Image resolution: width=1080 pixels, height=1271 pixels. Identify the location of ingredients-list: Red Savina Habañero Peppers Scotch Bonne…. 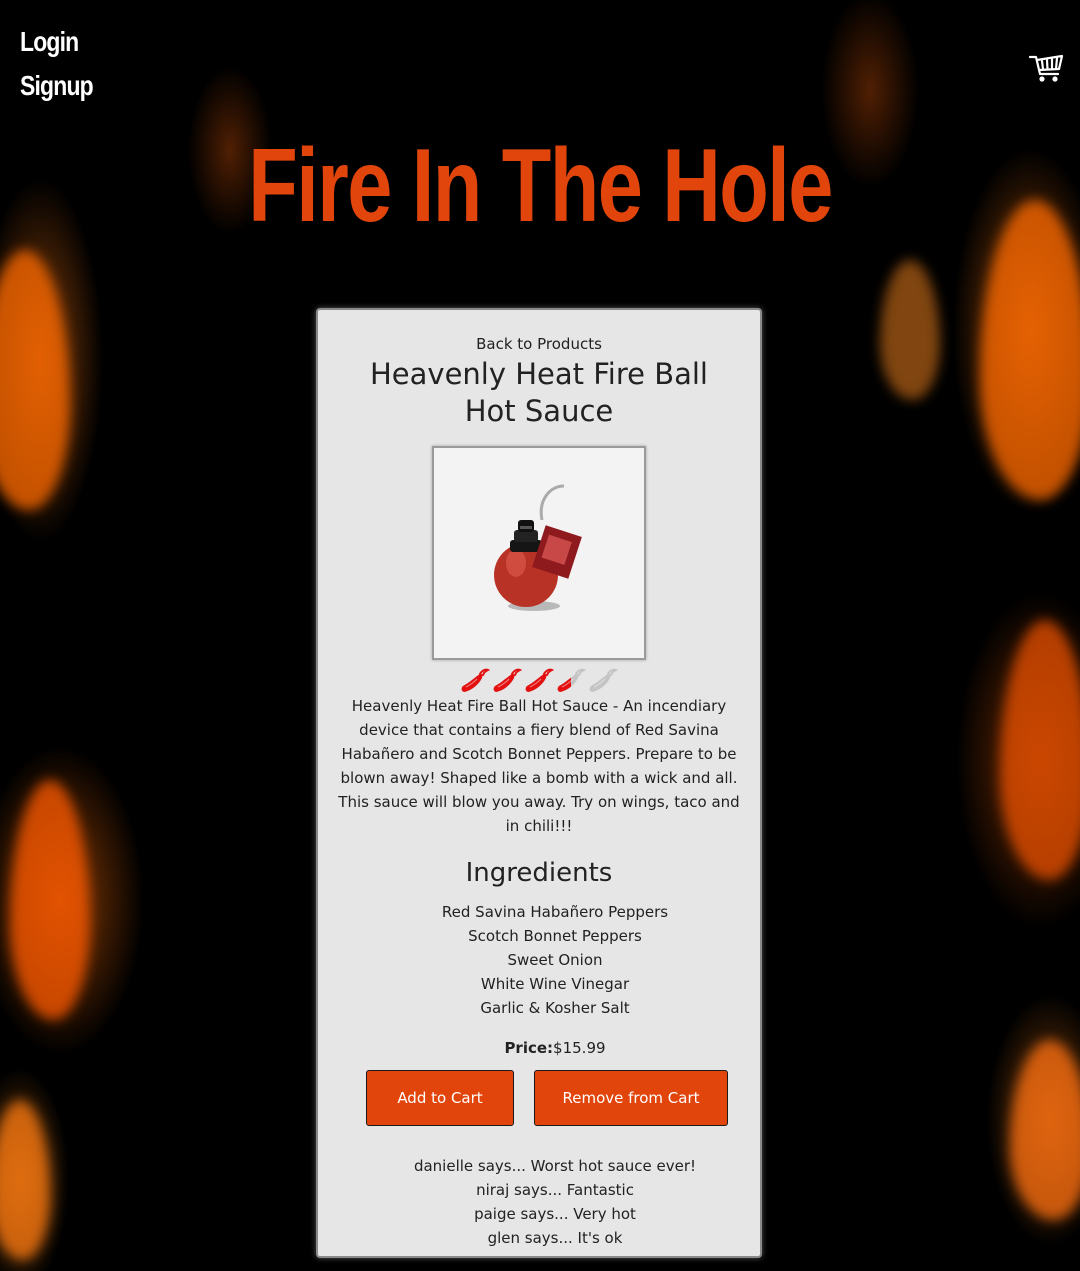
(555, 960).